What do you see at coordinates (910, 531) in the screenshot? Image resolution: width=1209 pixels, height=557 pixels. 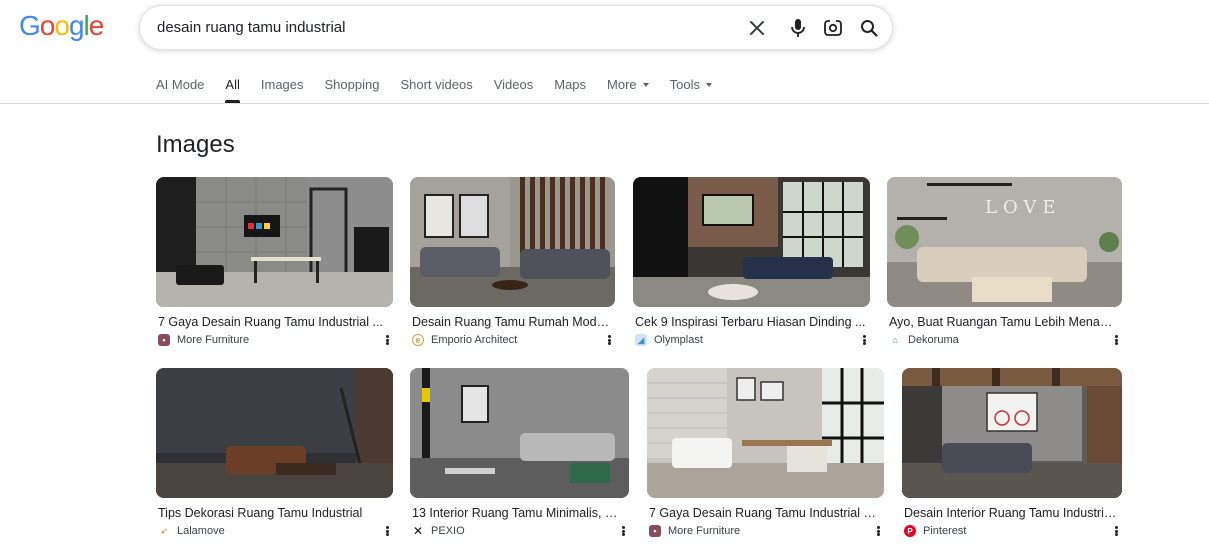 I see `source-favicon-icon: P` at bounding box center [910, 531].